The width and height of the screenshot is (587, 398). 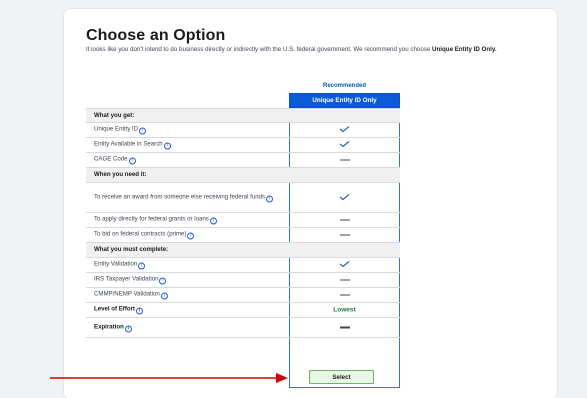 I want to click on table-row: Entity Validation i, so click(x=243, y=265).